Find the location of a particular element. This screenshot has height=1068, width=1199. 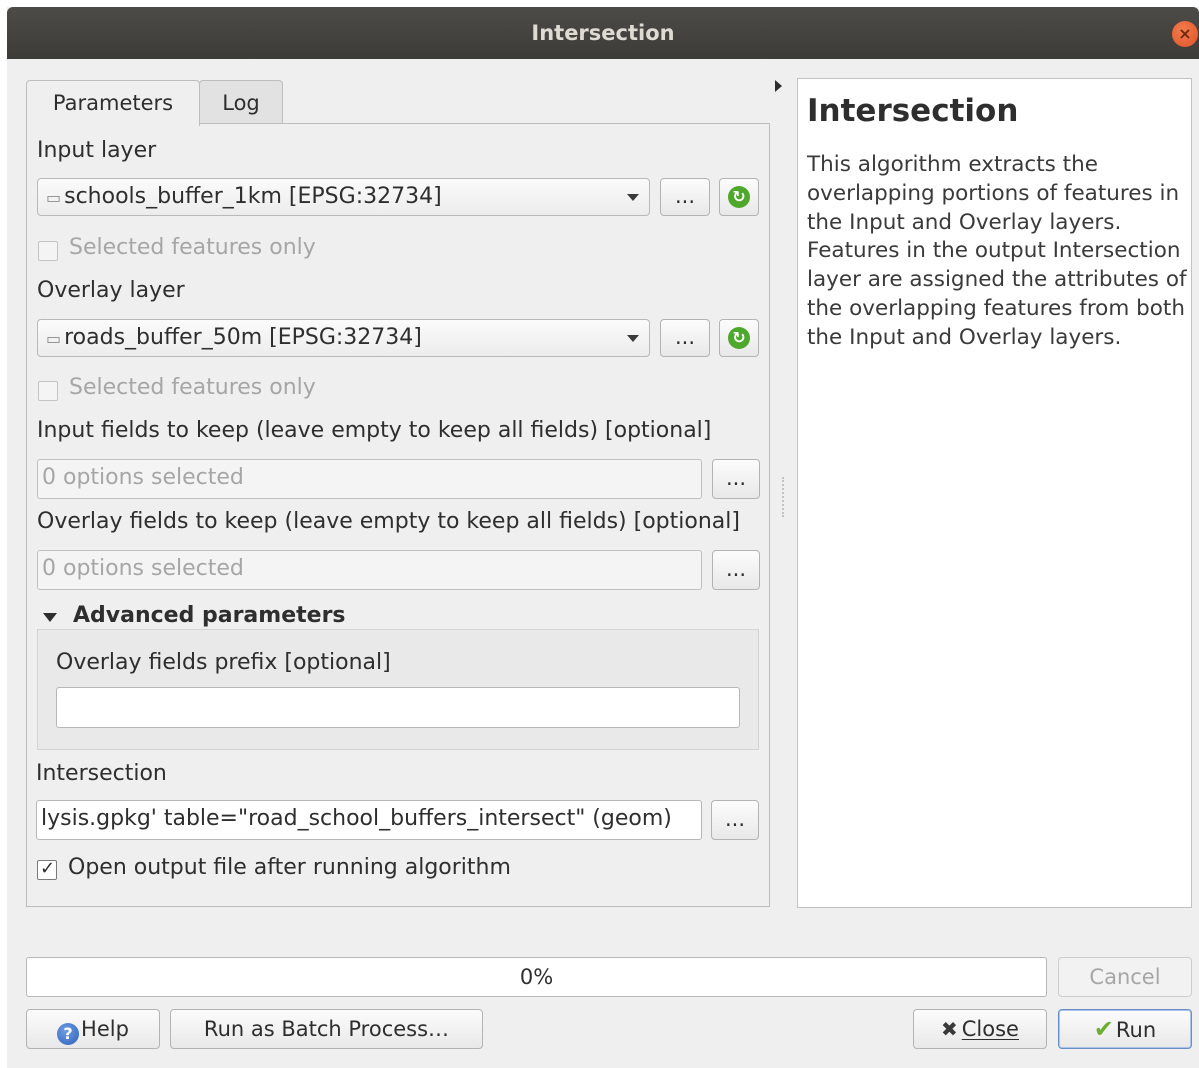

overlay-selected-only-checkbox is located at coordinates (48, 391).